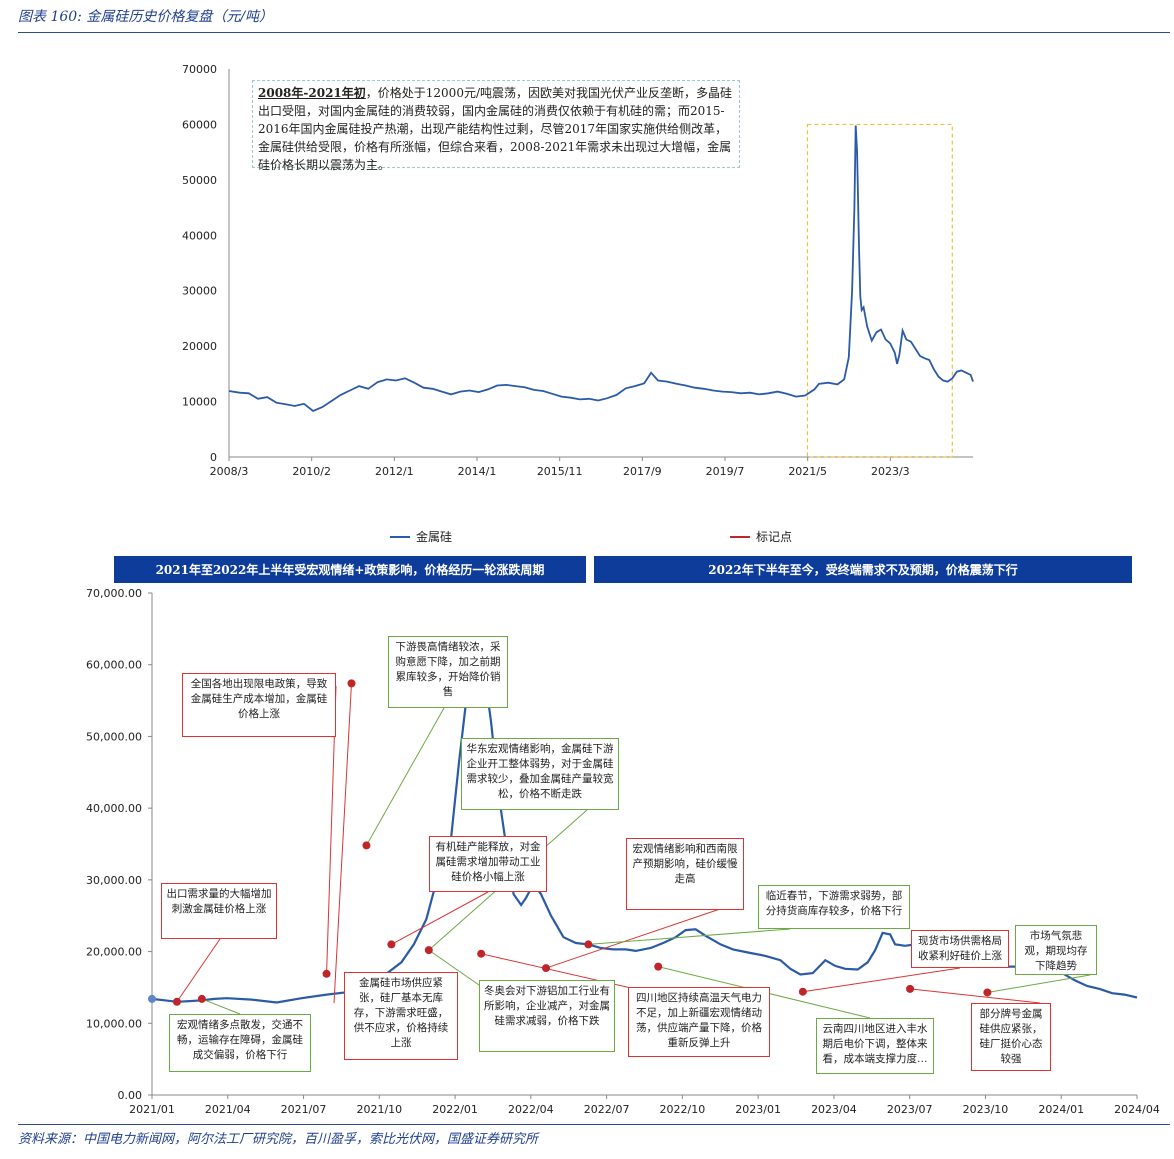  I want to click on y-tick-label: 30,000.00, so click(114, 880).